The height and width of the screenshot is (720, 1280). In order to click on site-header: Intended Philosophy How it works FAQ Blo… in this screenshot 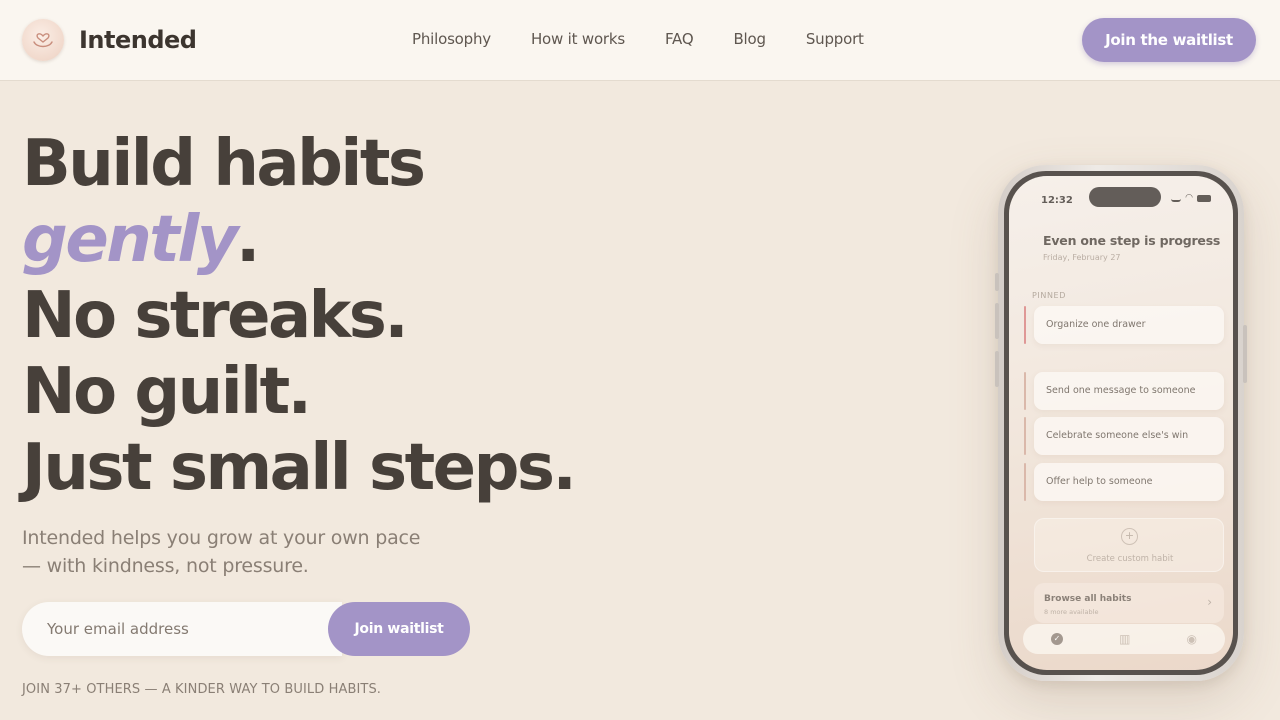, I will do `click(640, 40)`.